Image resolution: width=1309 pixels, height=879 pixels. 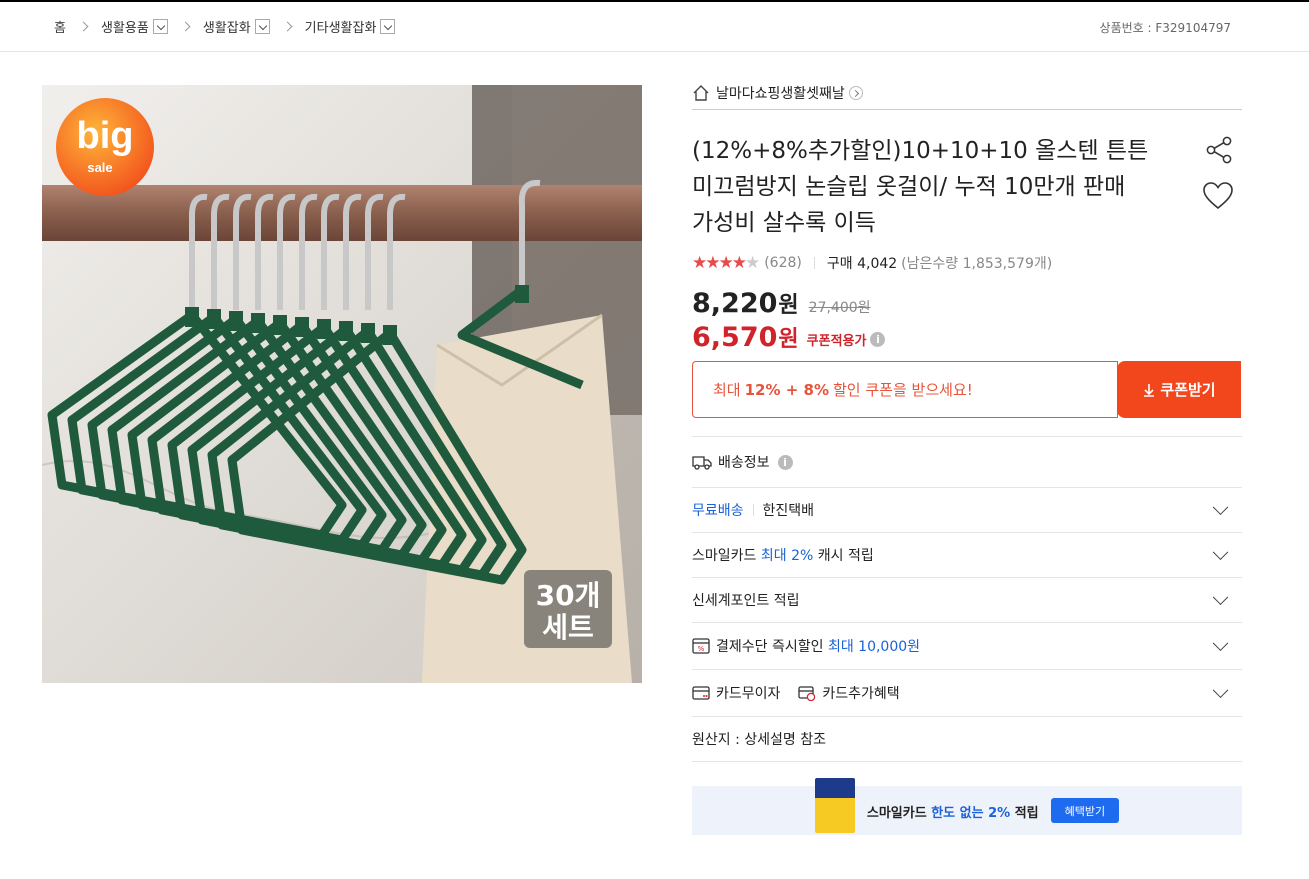 I want to click on heart-icon, so click(x=1218, y=196).